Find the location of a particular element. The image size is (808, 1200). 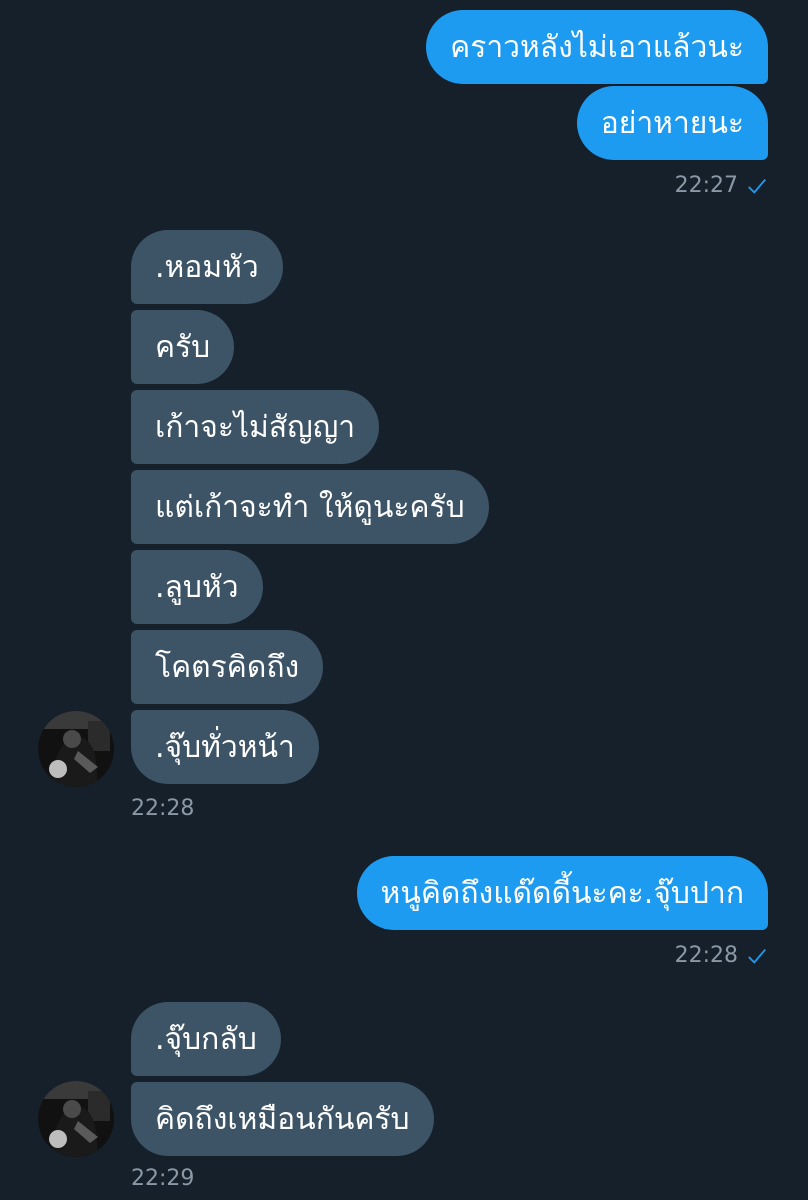

message-timestamp: 22:27 is located at coordinates (721, 185).